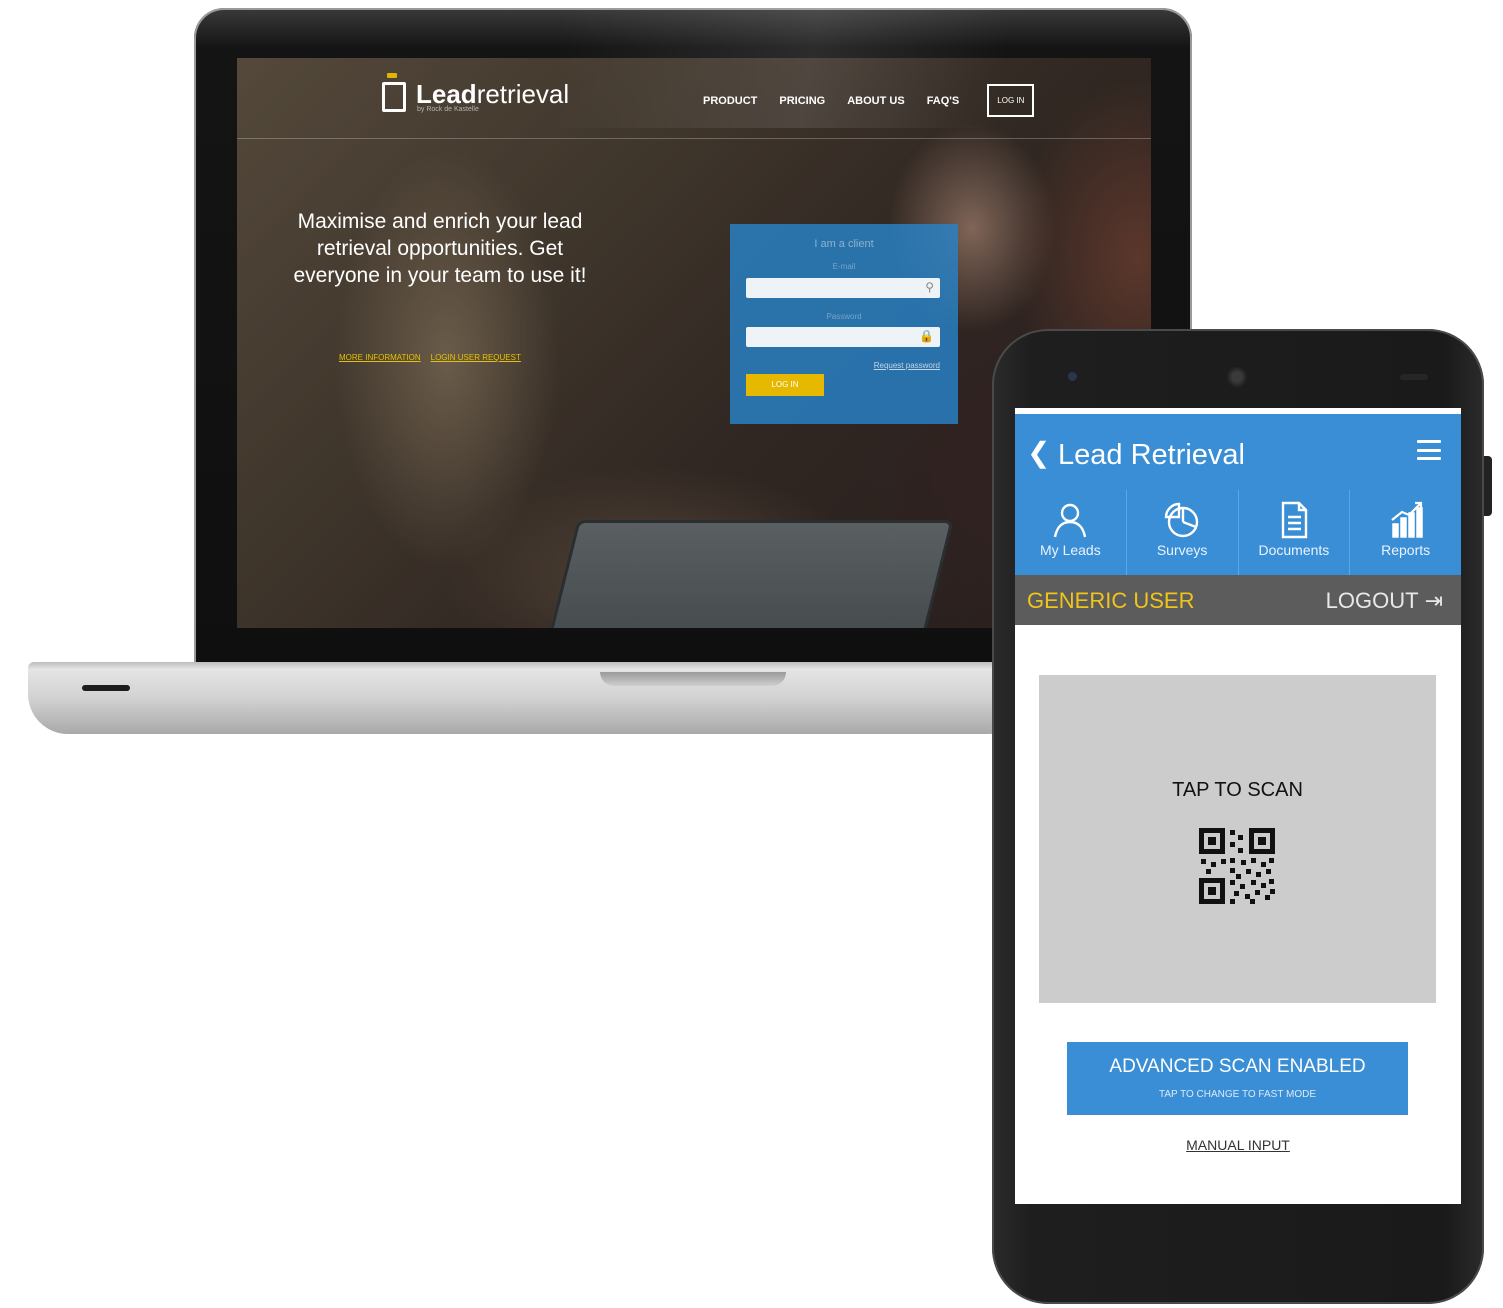 This screenshot has width=1503, height=1308. What do you see at coordinates (1433, 600) in the screenshot?
I see `logout-arrow-icon: ⇥` at bounding box center [1433, 600].